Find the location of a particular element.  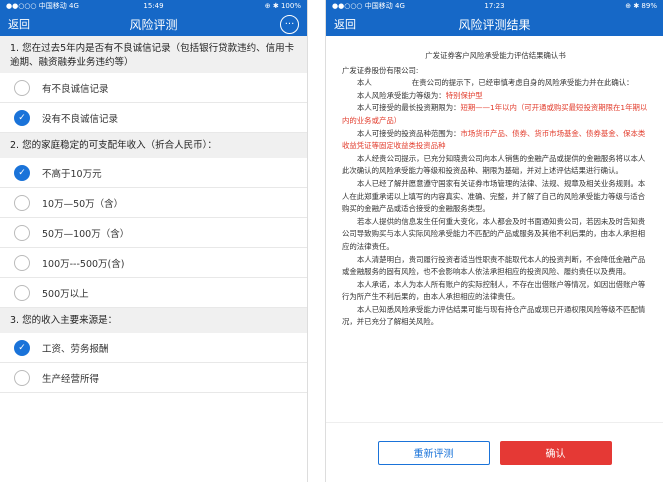

text-span: 在贵公司的提示下，已经审慎考虑自身的风险承受能力并在此确认： is located at coordinates (522, 83).